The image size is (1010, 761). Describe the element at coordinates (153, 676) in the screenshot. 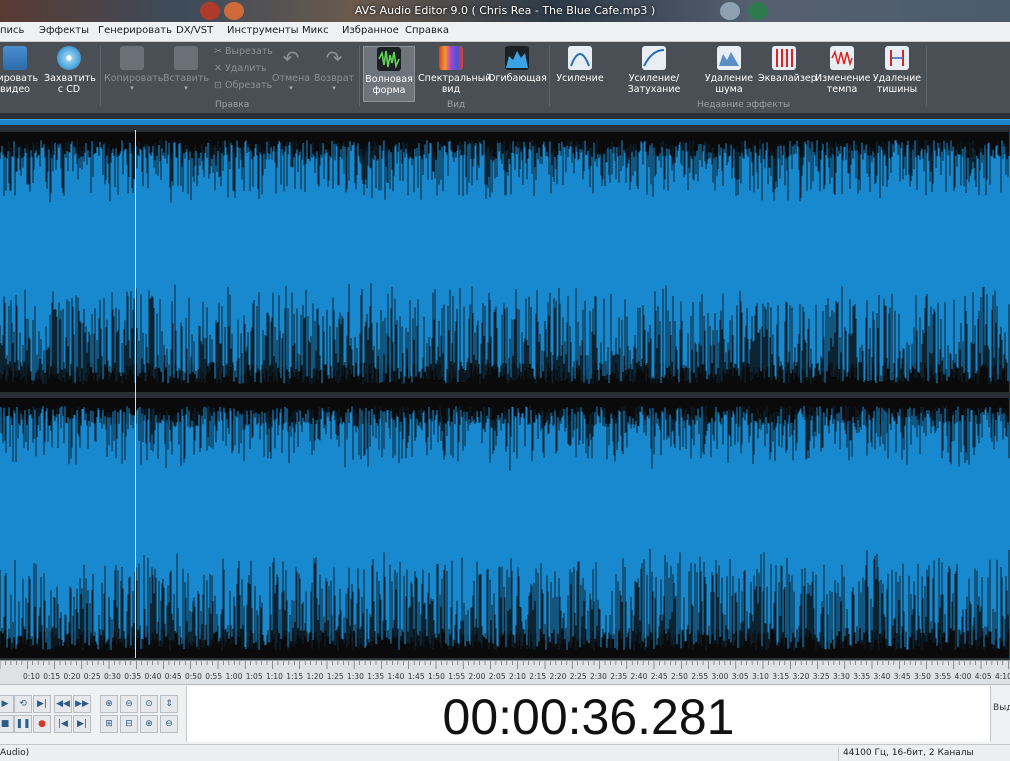

I see `ruler-label: 0:40` at that location.